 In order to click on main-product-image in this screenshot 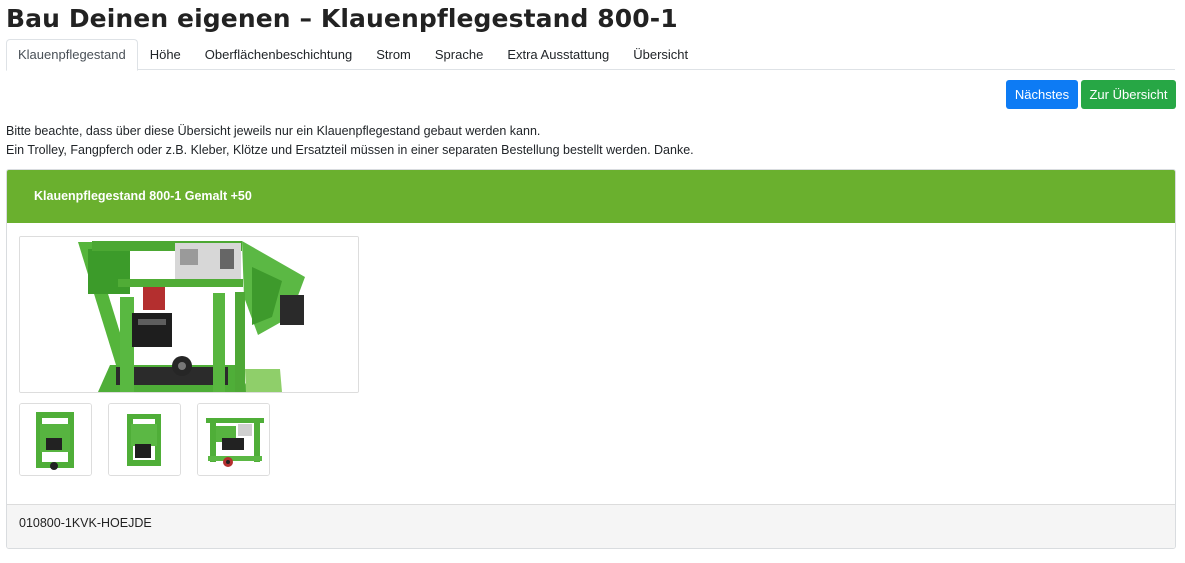, I will do `click(189, 314)`.